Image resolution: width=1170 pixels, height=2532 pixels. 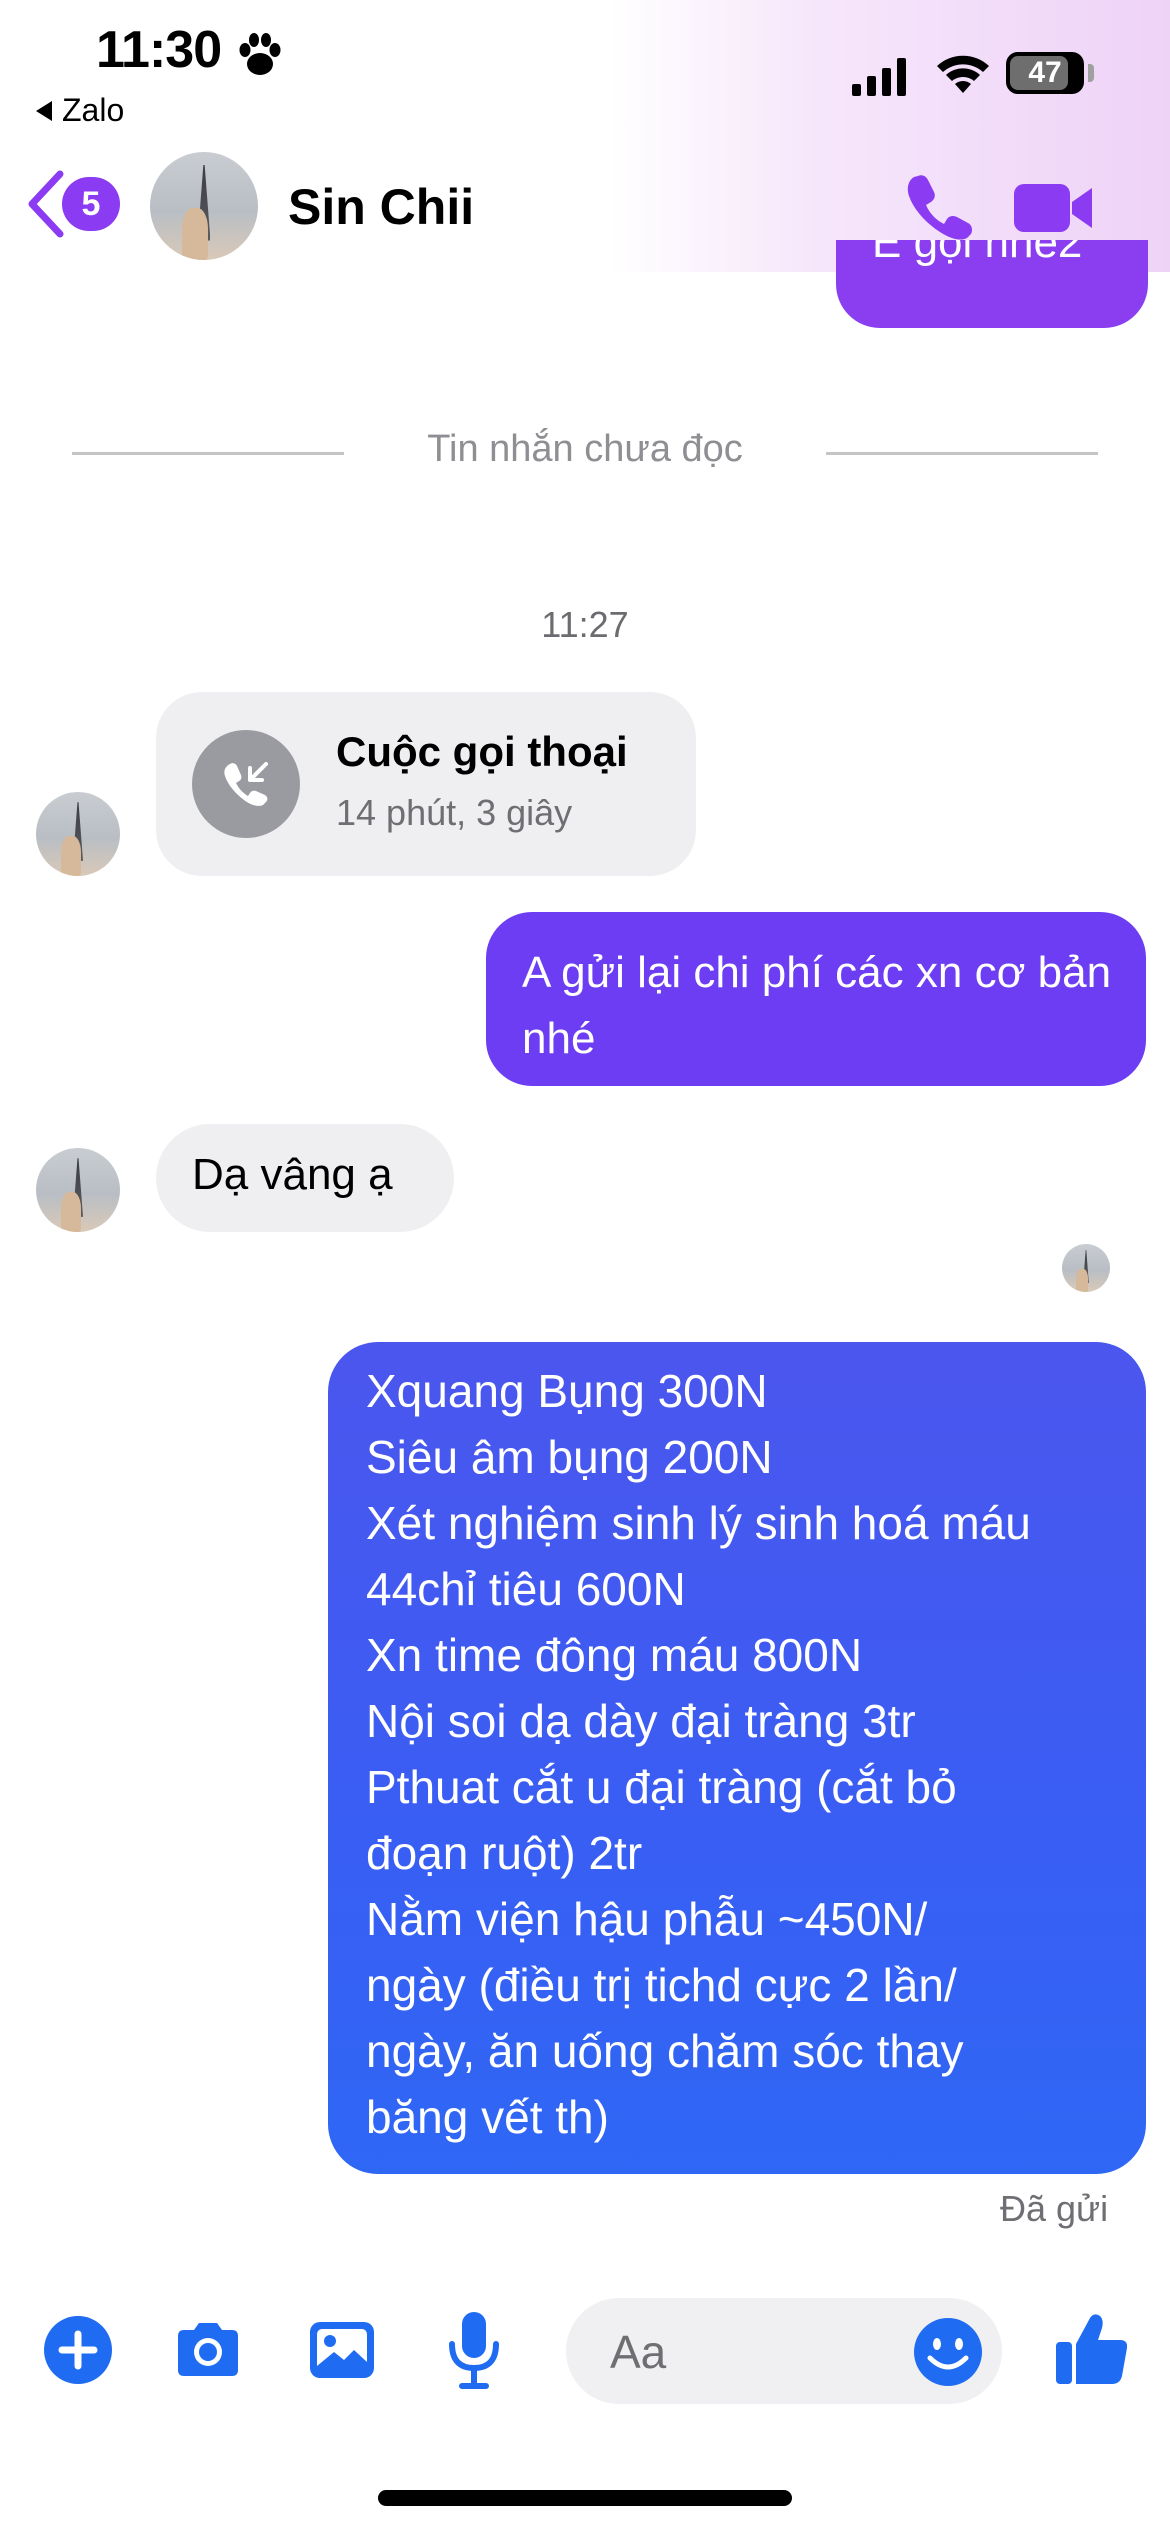 I want to click on plus-icon, so click(x=78, y=2350).